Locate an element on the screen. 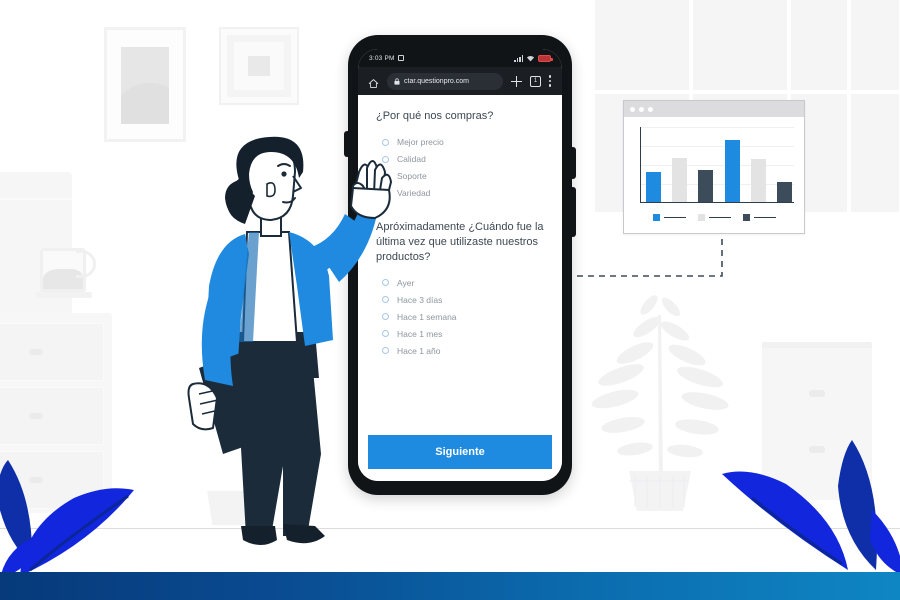 Image resolution: width=900 pixels, height=600 pixels. survey-option: Variedad is located at coordinates (460, 193).